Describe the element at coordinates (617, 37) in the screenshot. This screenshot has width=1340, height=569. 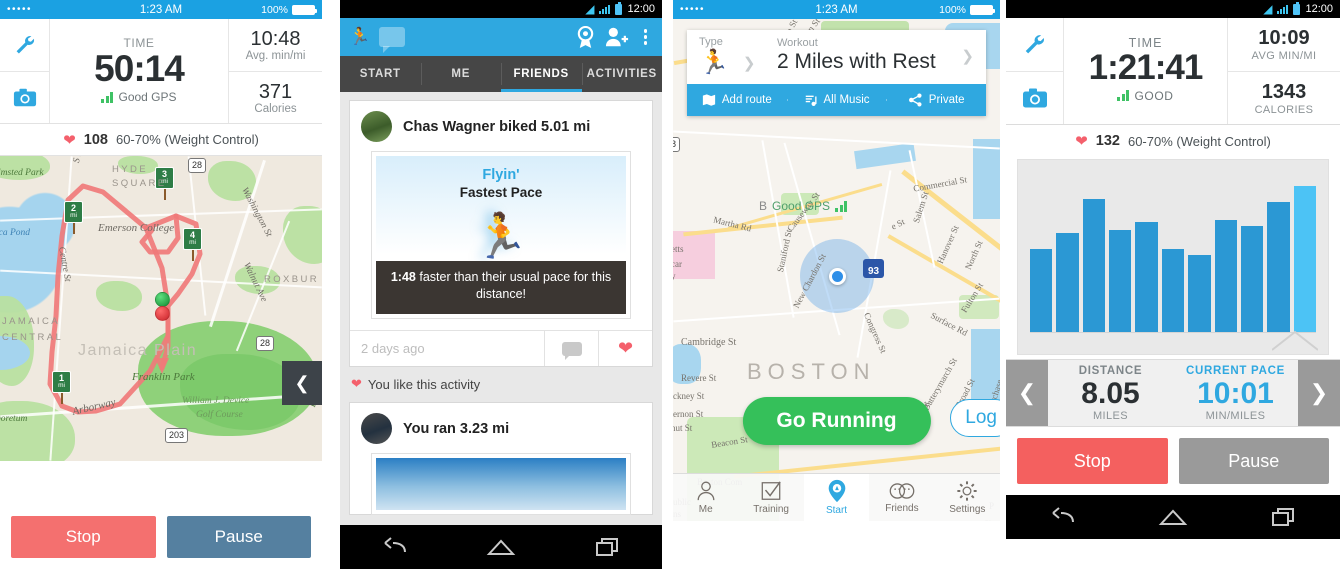
I see `add-person-icon` at that location.